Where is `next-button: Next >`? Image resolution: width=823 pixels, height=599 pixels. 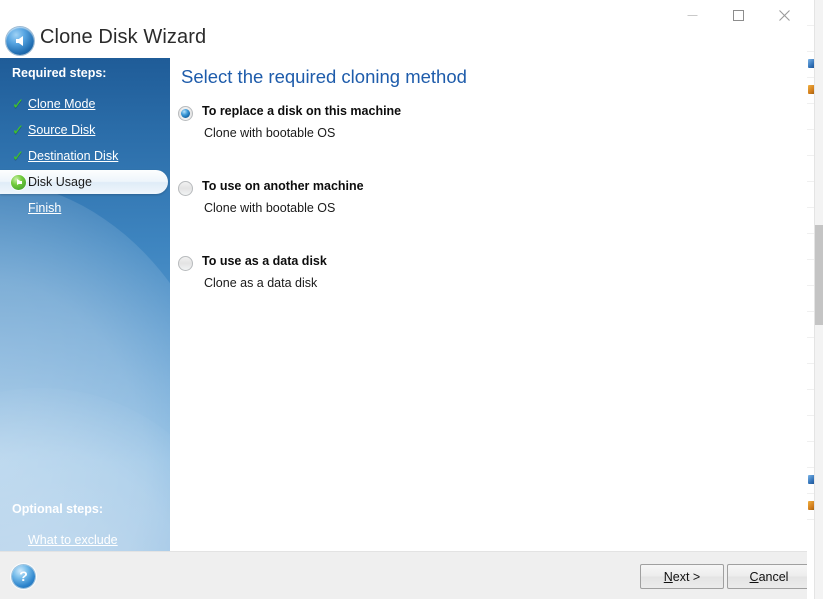 next-button: Next > is located at coordinates (682, 576).